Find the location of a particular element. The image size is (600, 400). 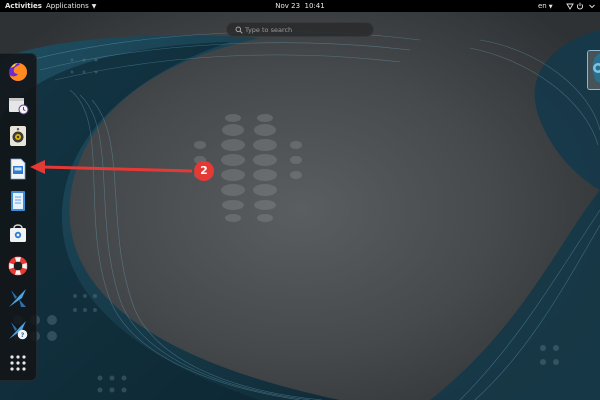

document-icon is located at coordinates (18, 201).